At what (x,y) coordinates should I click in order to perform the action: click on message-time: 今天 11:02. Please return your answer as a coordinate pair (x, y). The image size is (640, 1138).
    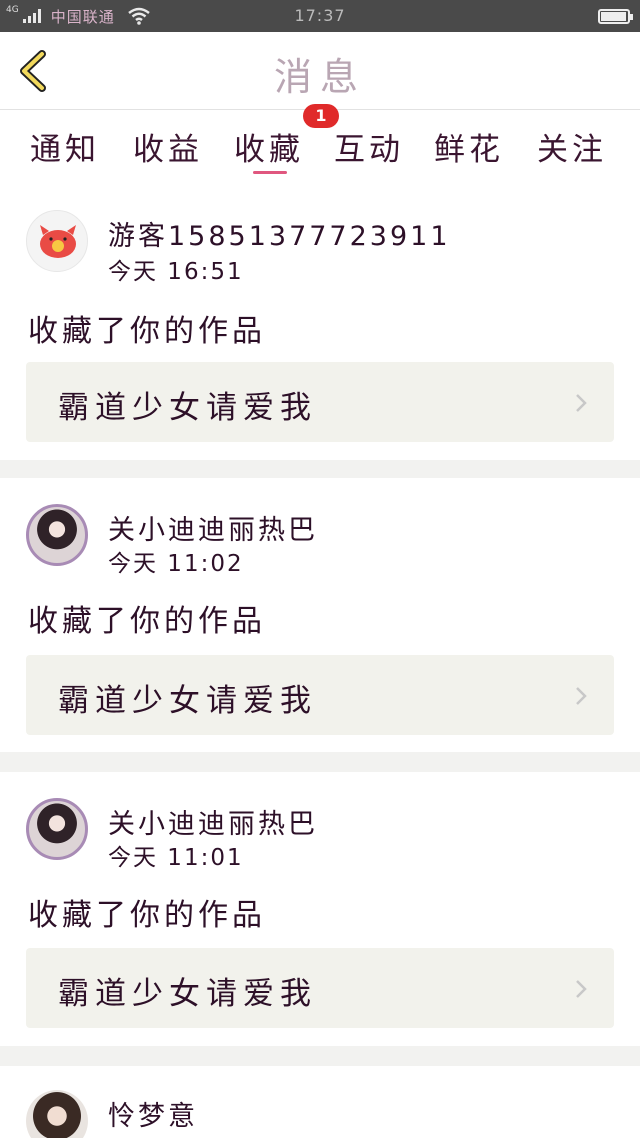
    Looking at the image, I should click on (176, 564).